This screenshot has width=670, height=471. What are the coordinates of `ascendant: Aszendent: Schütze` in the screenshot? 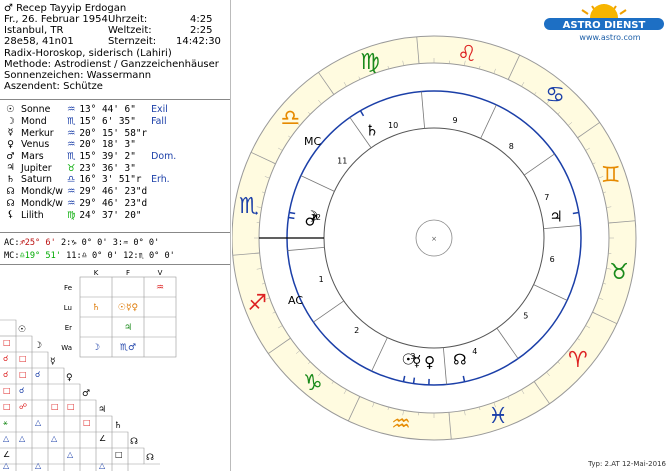 It's located at (53, 86).